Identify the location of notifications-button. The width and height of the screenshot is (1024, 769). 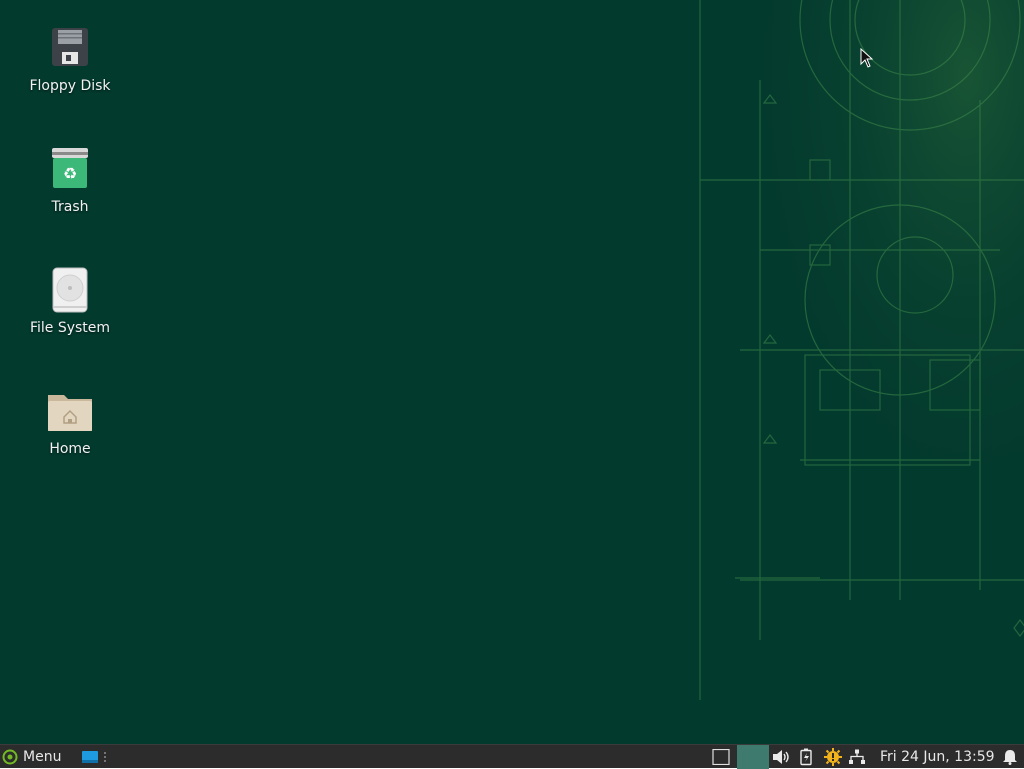
(1010, 757).